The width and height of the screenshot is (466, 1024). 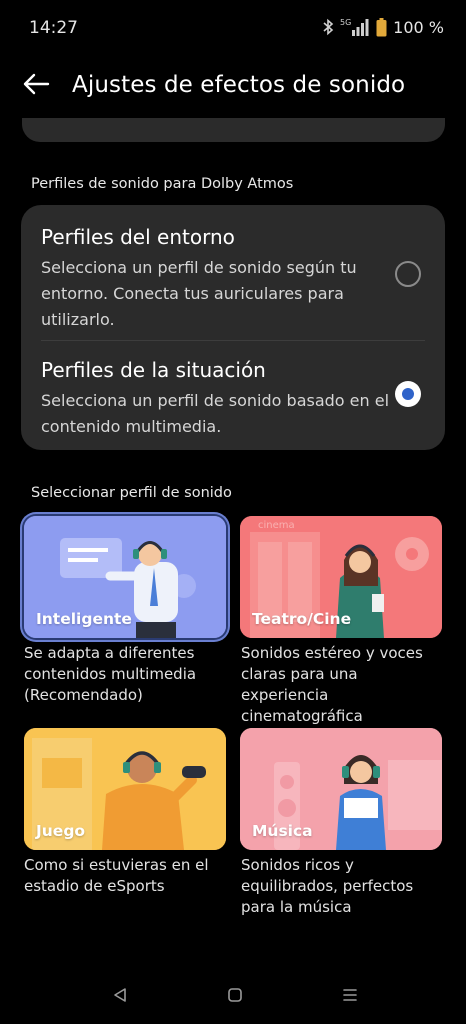 I want to click on page-title: Ajustes de efectos de sonido, so click(x=239, y=85).